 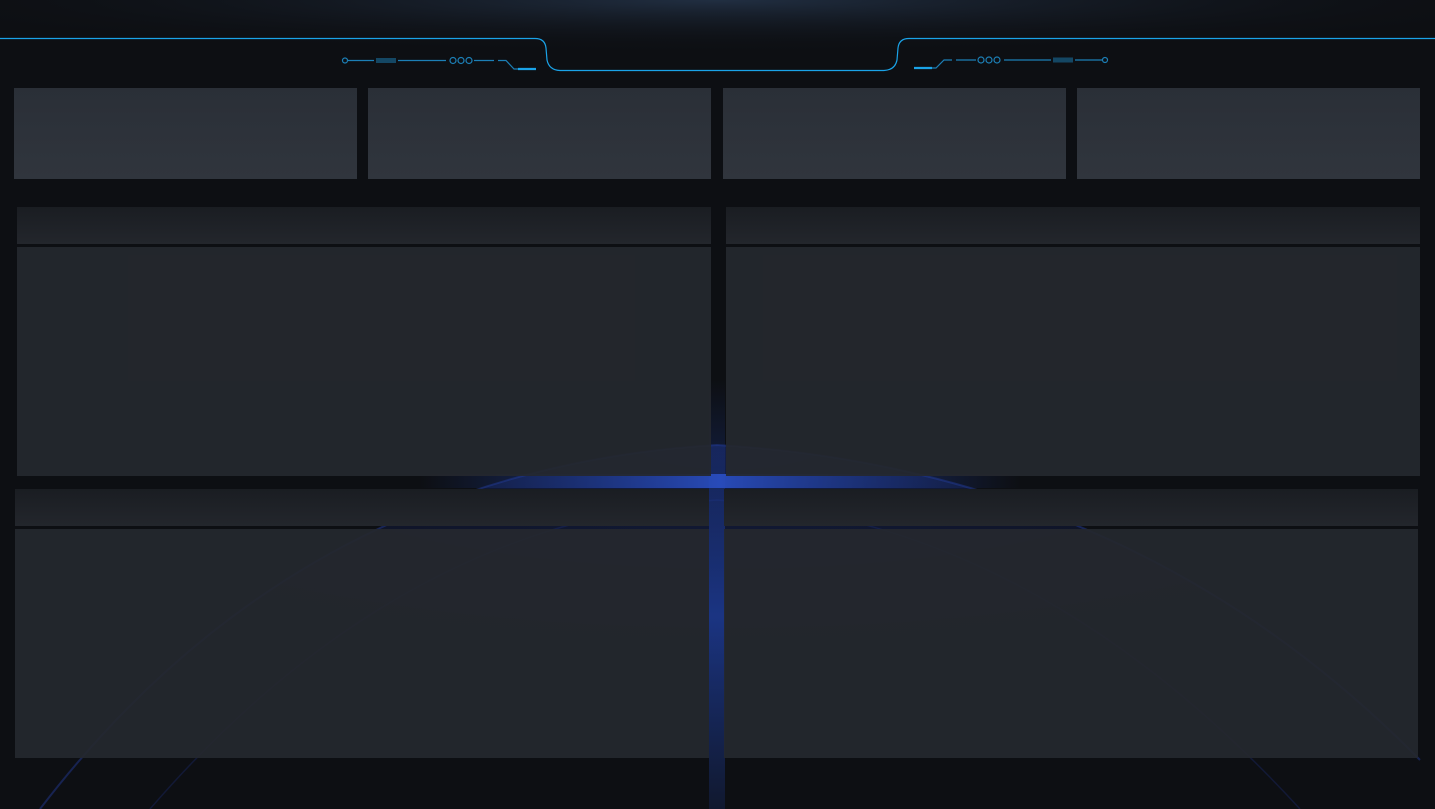 I want to click on header-bar, so click(x=717, y=40).